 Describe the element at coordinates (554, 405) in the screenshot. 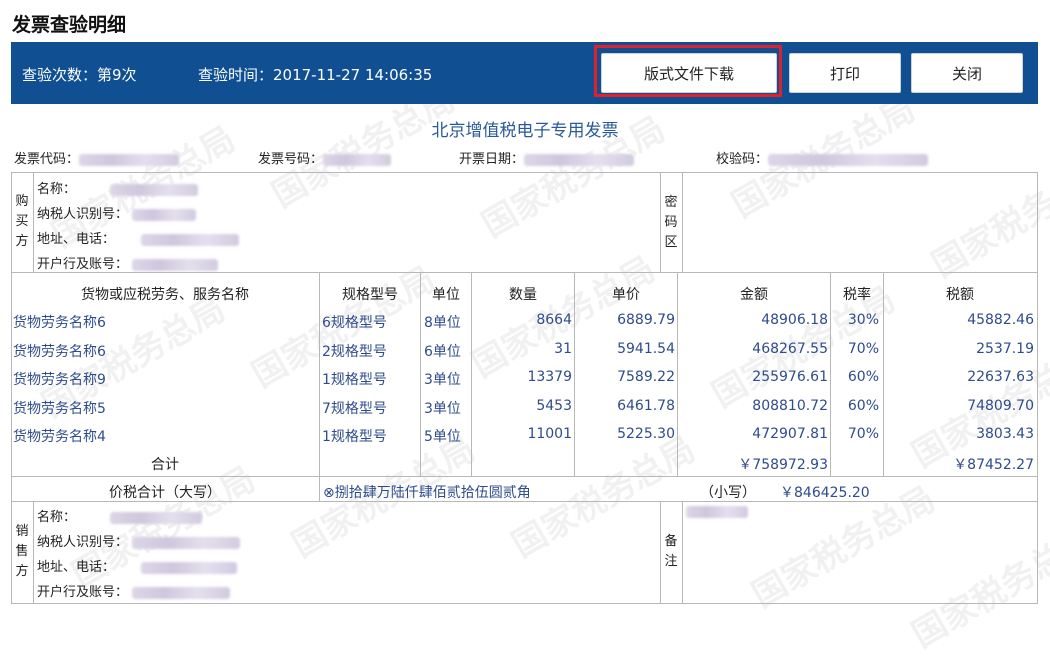

I see `row-qty: 5453` at that location.